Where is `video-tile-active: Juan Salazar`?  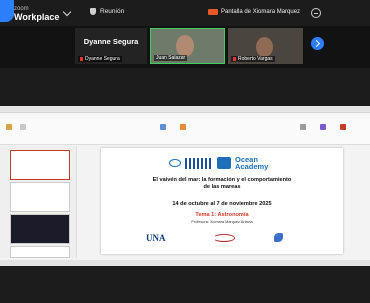 video-tile-active: Juan Salazar is located at coordinates (187, 46).